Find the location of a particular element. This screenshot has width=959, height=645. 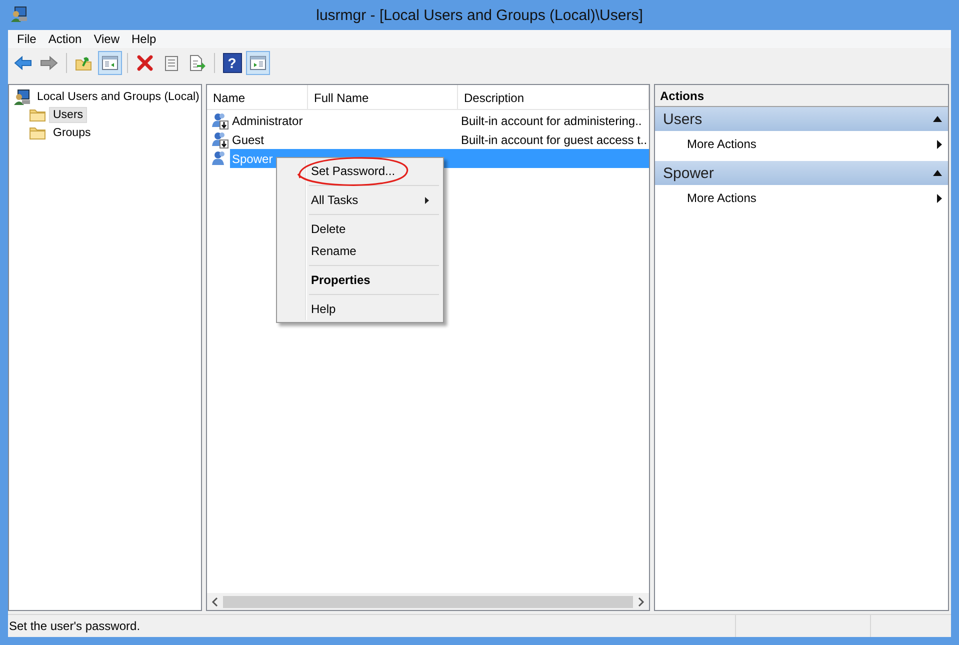

status-text: Set the user's password. is located at coordinates (75, 626).